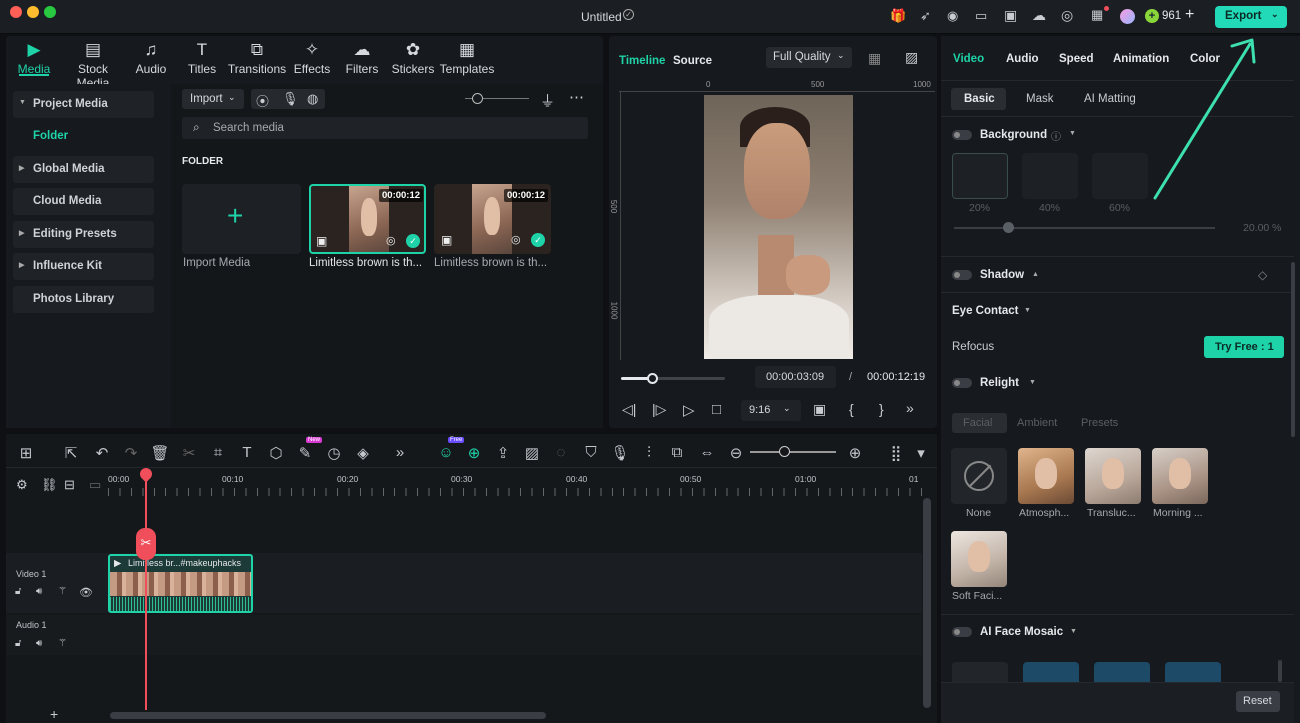  What do you see at coordinates (1008, 227) in the screenshot?
I see `background-slider-handle` at bounding box center [1008, 227].